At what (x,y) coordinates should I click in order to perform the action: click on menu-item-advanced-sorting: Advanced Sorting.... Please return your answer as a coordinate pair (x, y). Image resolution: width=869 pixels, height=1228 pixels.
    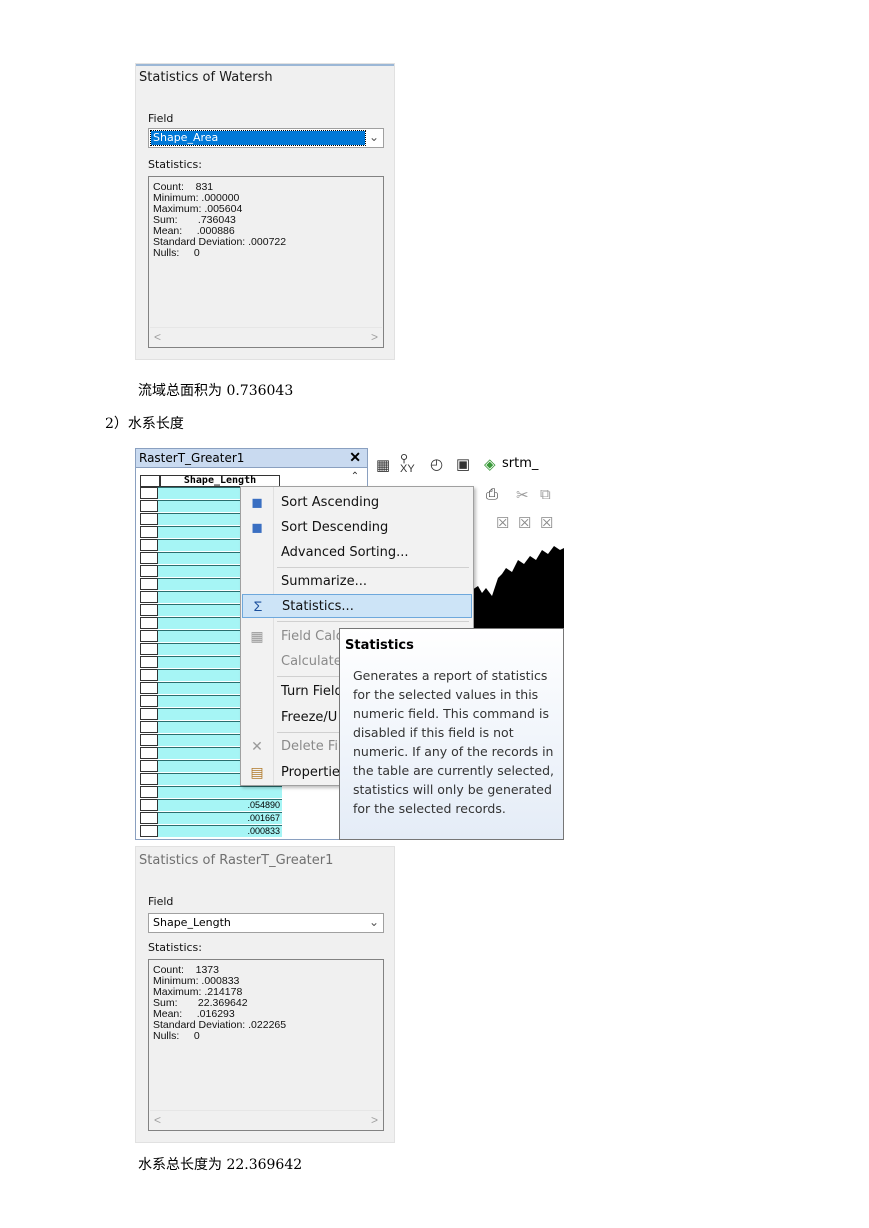
    Looking at the image, I should click on (357, 552).